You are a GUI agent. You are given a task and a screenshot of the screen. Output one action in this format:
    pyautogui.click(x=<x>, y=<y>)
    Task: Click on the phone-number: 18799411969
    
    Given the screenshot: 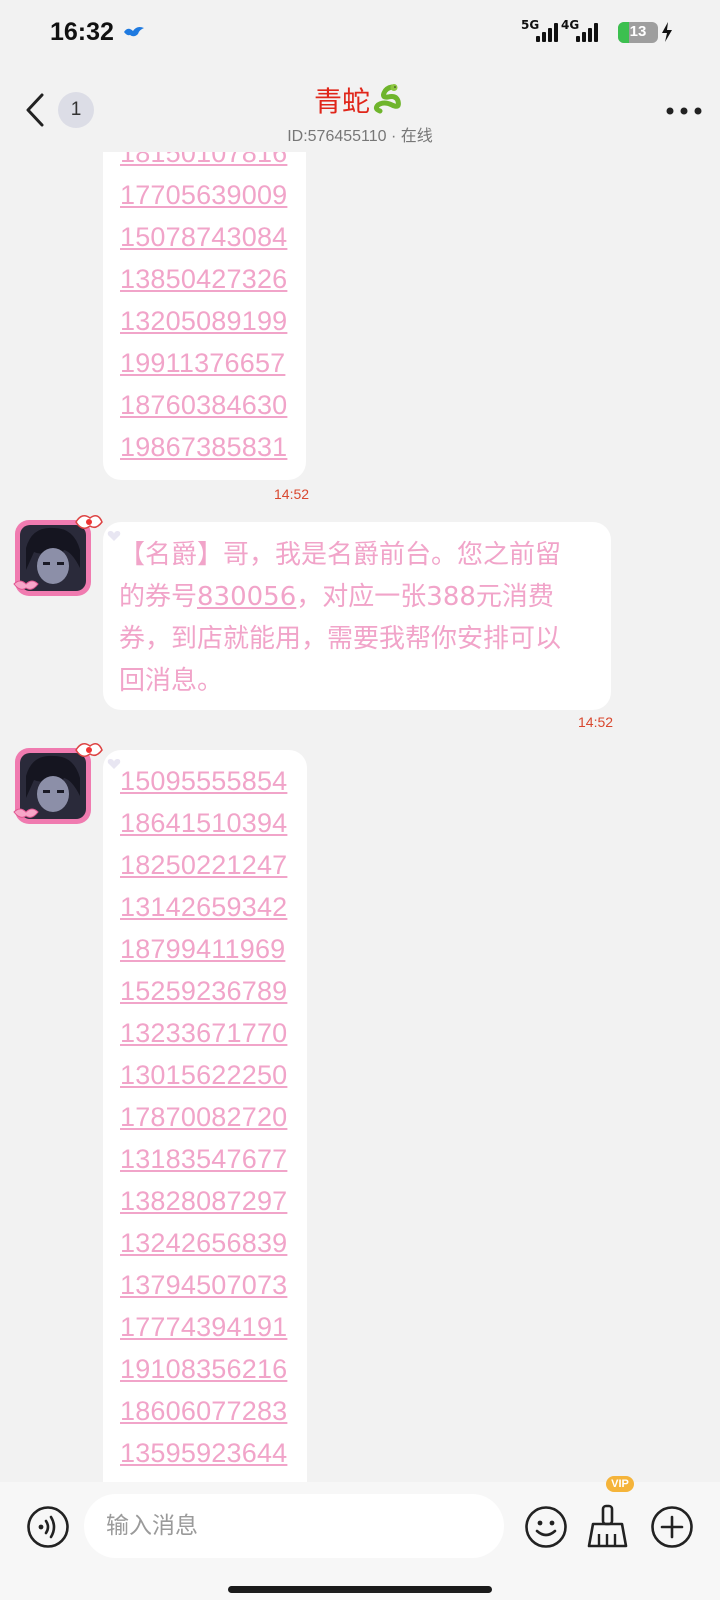 What is the action you would take?
    pyautogui.click(x=203, y=949)
    